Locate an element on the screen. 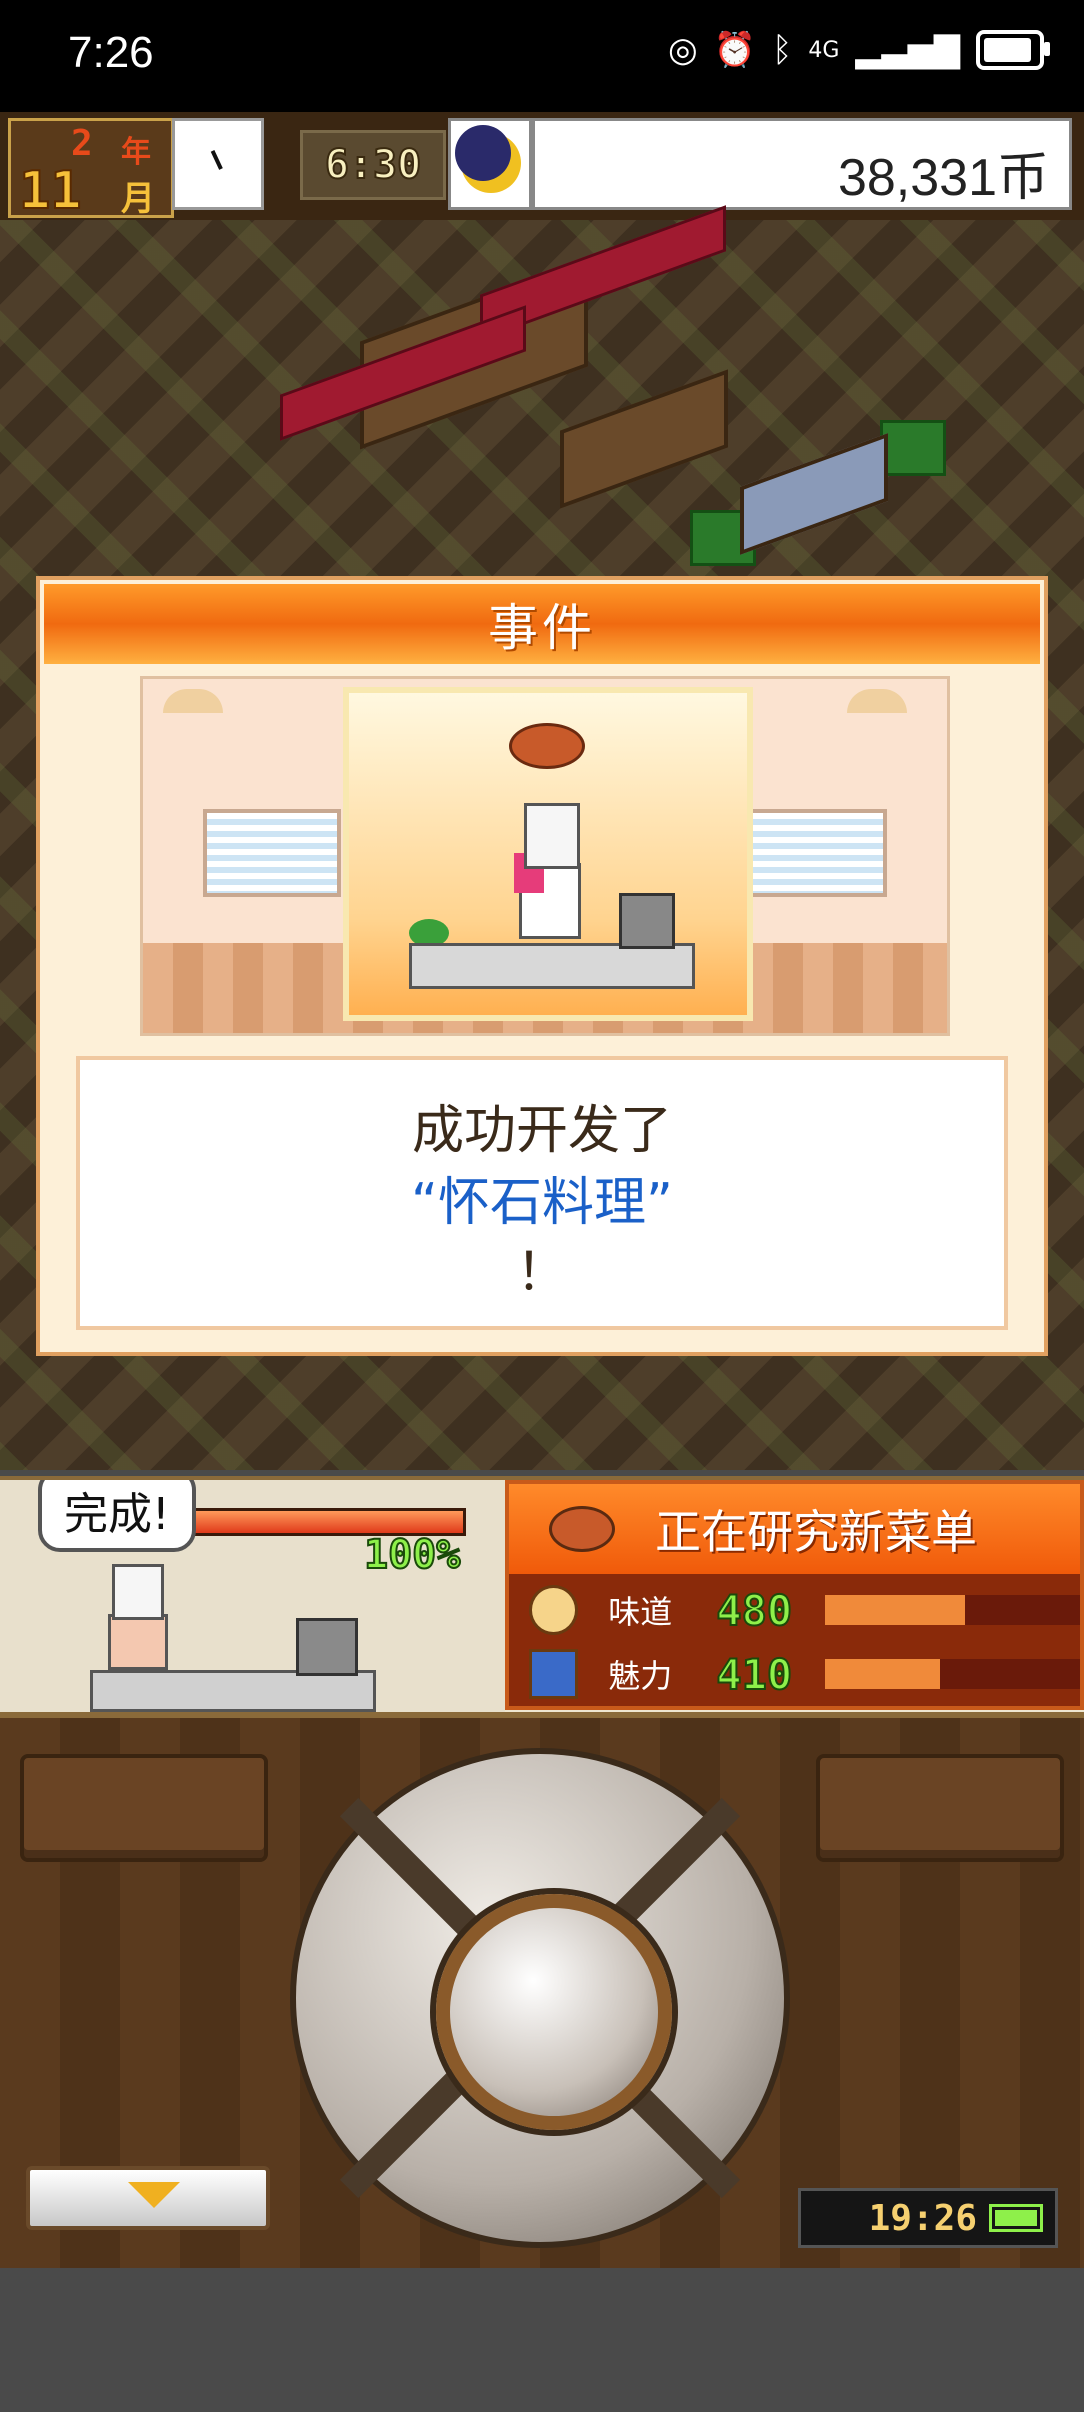 This screenshot has width=1084, height=2412. data-saver-icon: ◎ is located at coordinates (682, 50).